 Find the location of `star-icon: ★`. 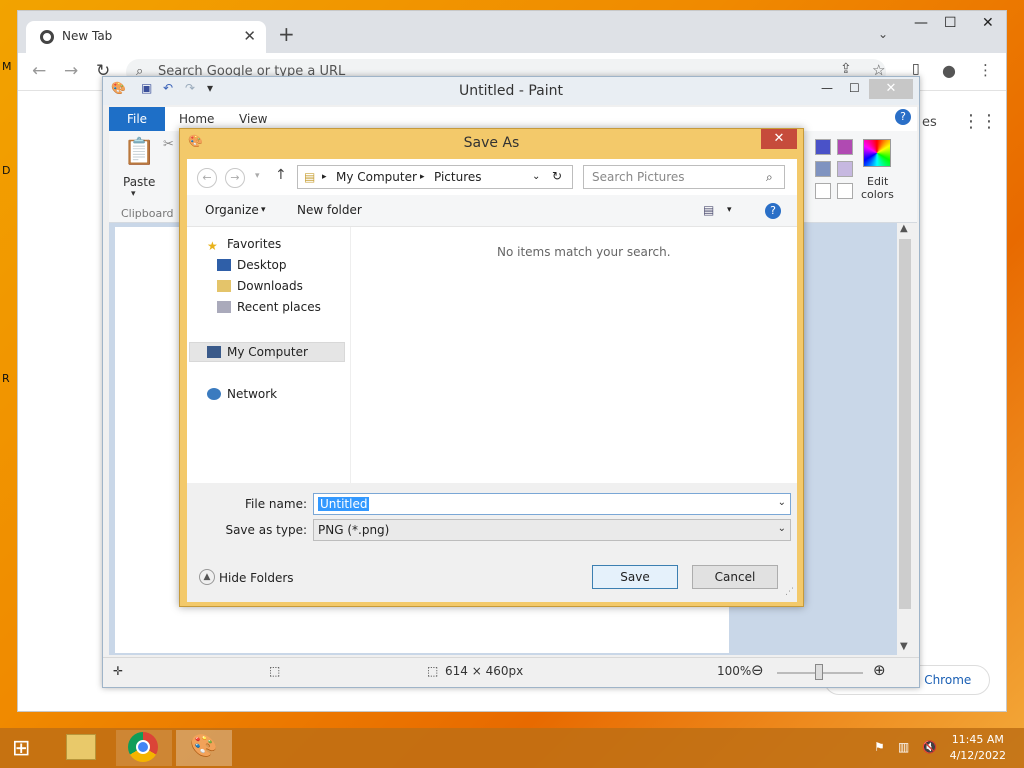

star-icon: ★ is located at coordinates (212, 246).